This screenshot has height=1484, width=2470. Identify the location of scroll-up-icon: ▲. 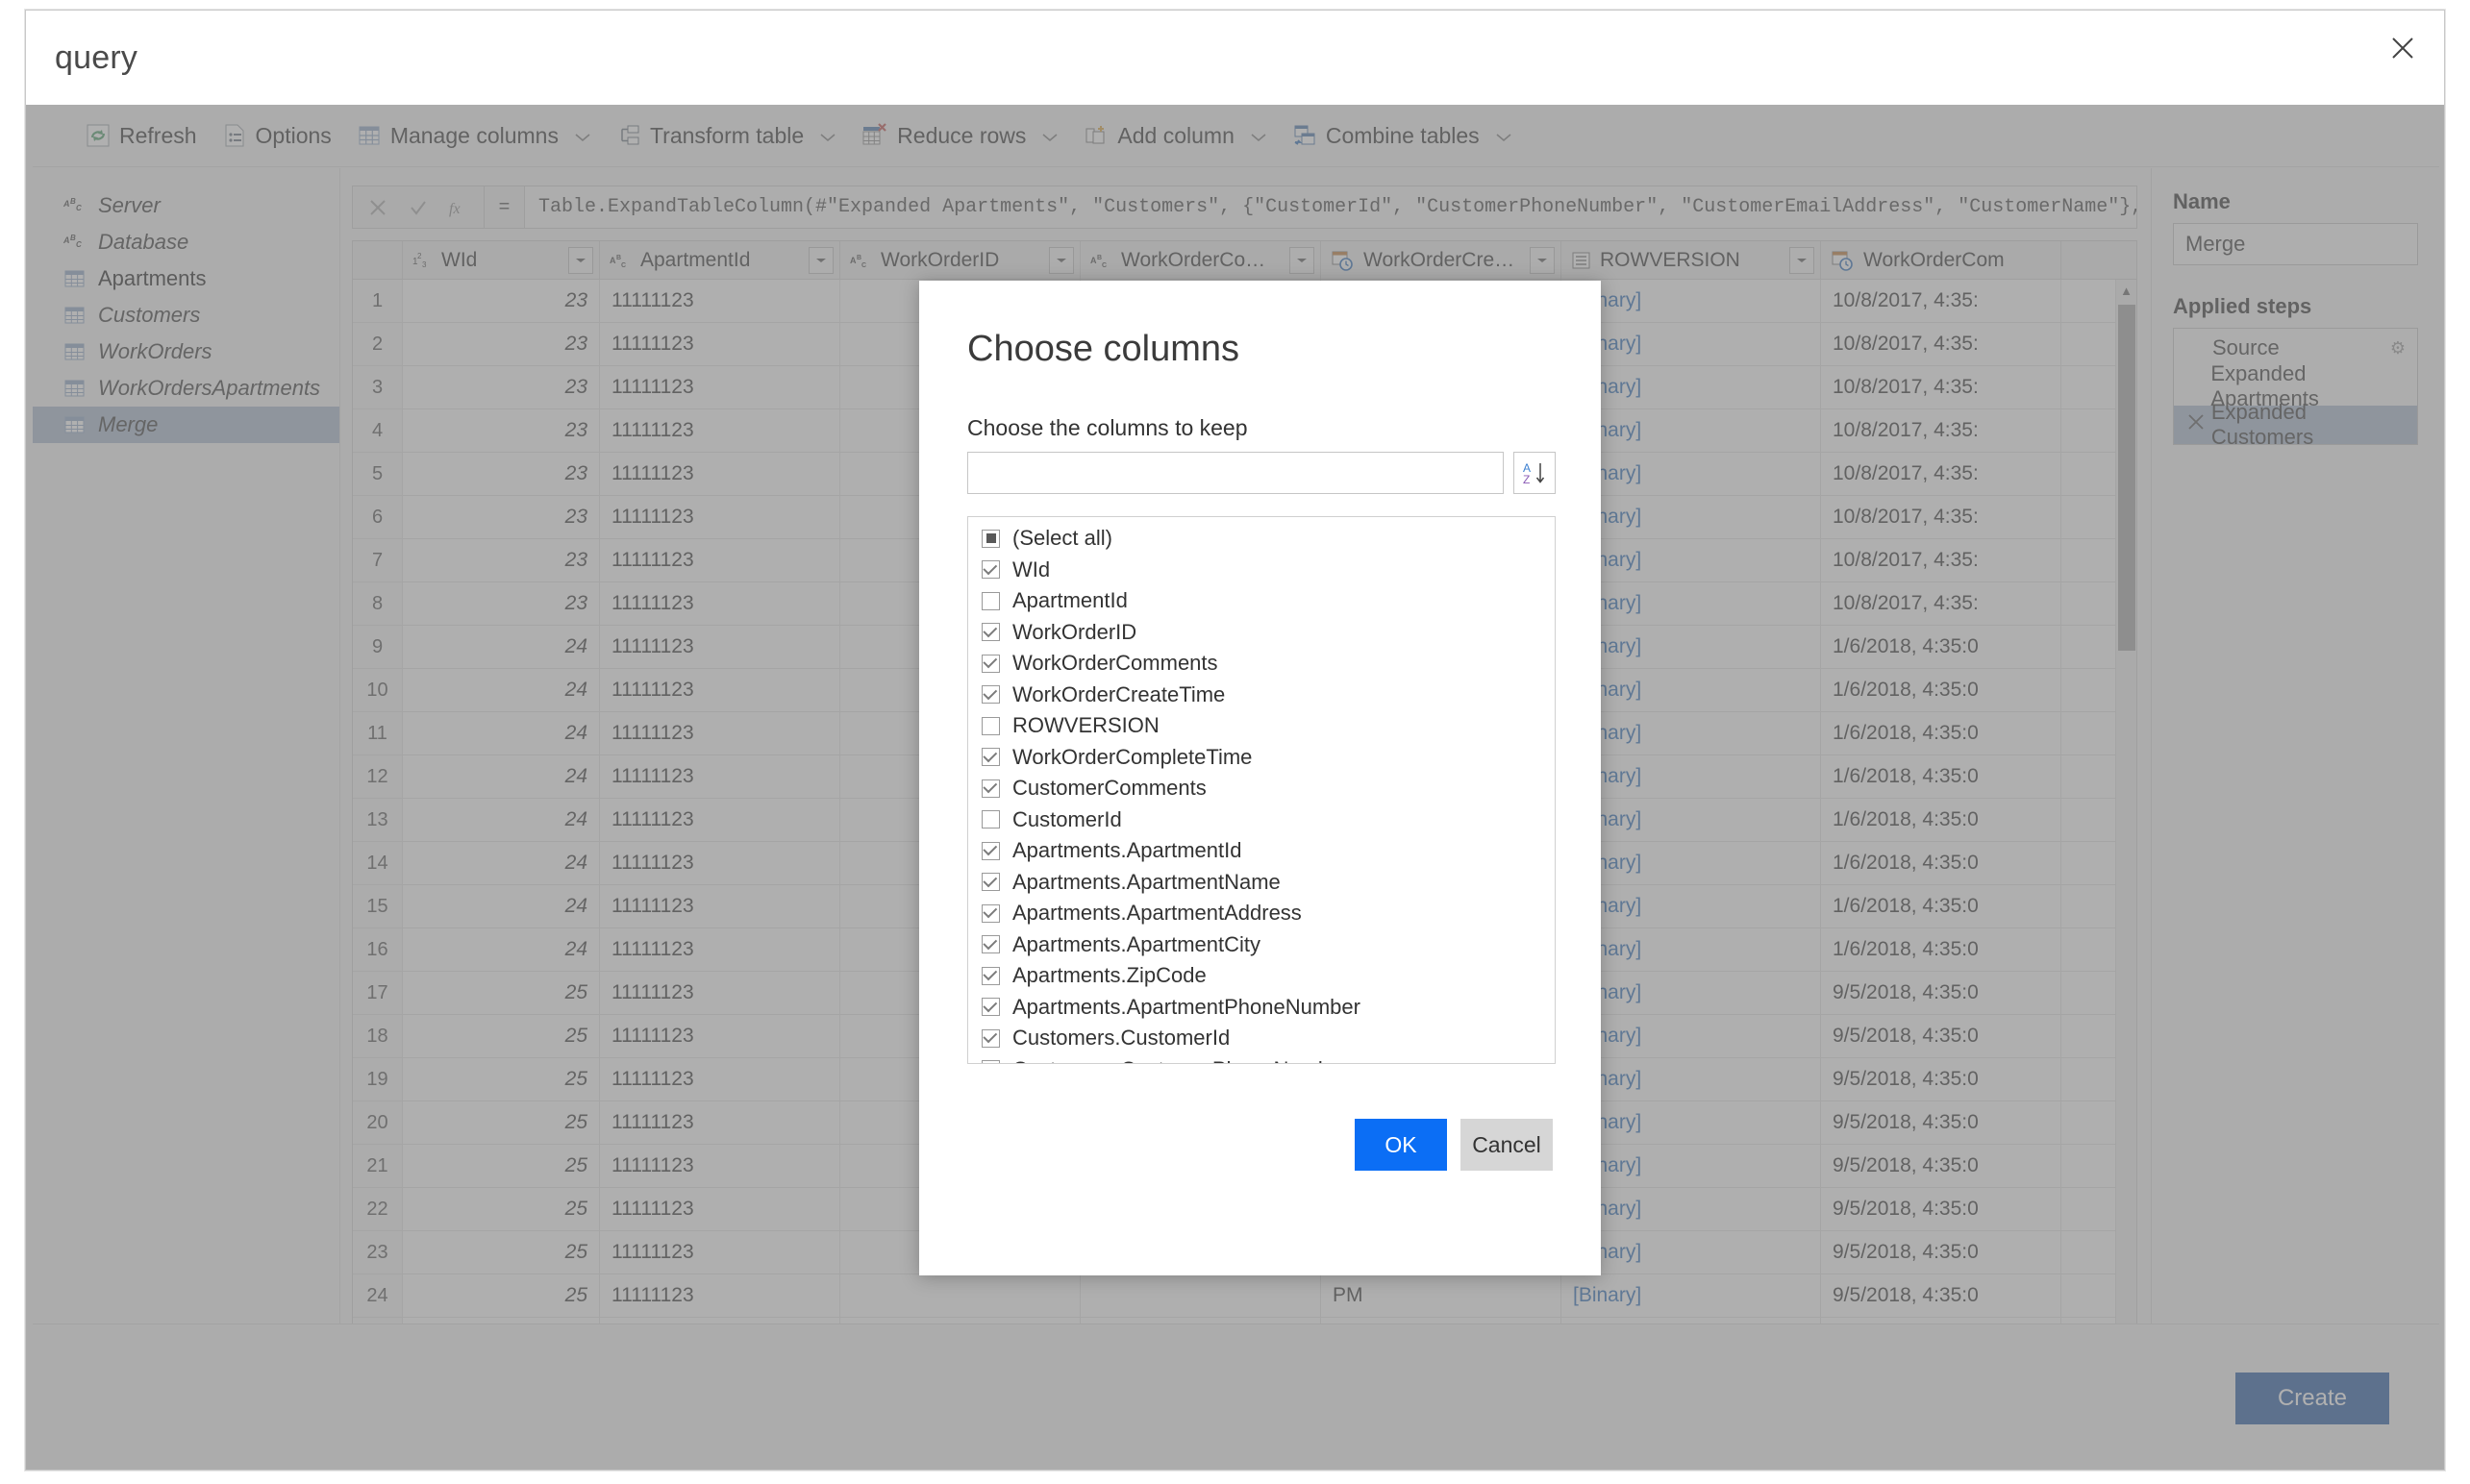
(2126, 290).